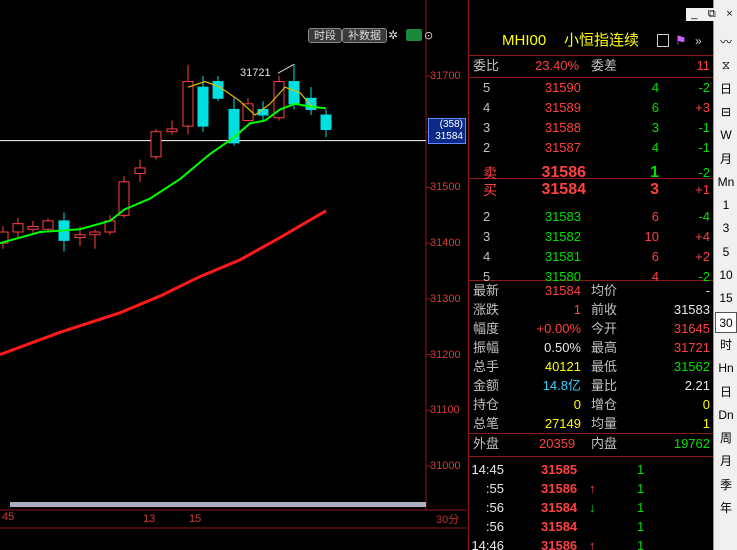  What do you see at coordinates (591, 217) in the screenshot?
I see `buy-level-row: 2 31583 6 -4` at bounding box center [591, 217].